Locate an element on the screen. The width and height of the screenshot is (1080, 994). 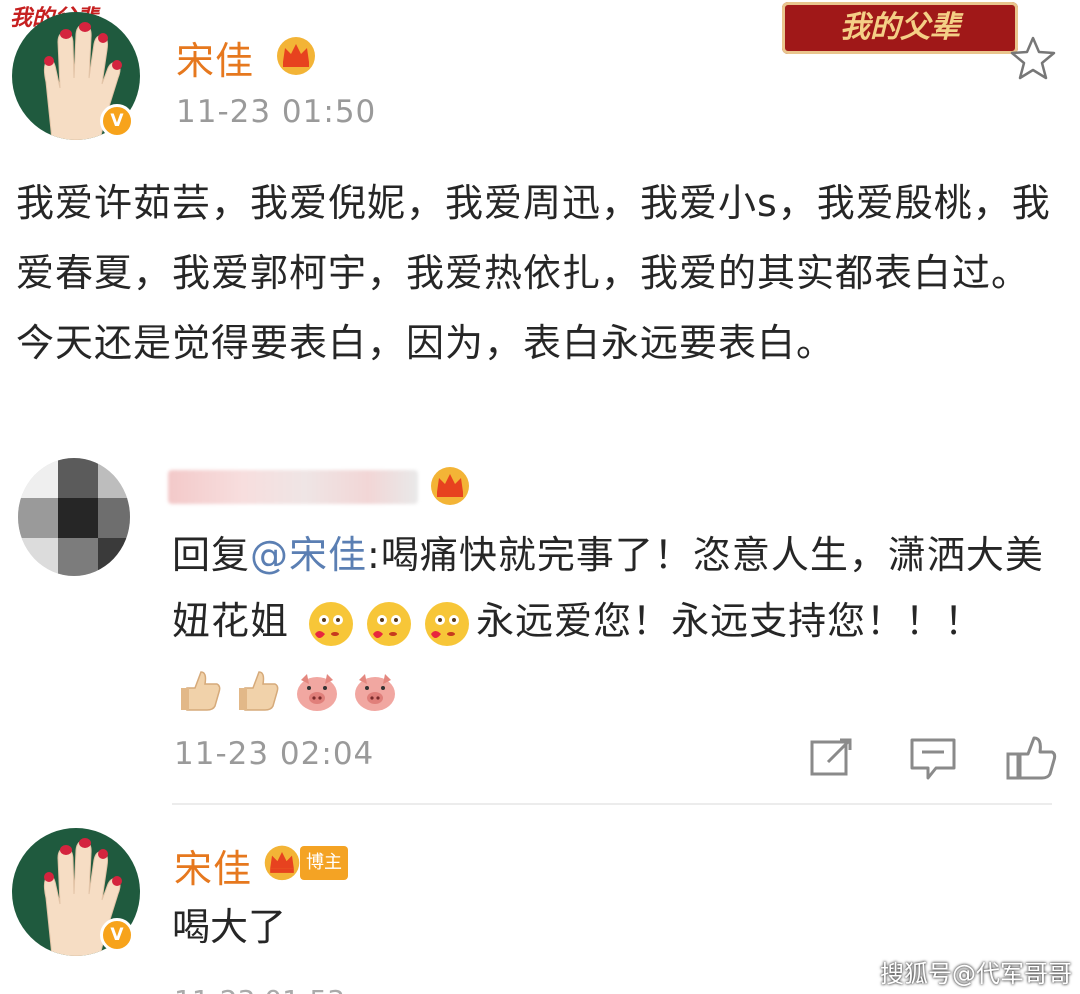
watermark: 搜狐号@代军哥哥 is located at coordinates (976, 974).